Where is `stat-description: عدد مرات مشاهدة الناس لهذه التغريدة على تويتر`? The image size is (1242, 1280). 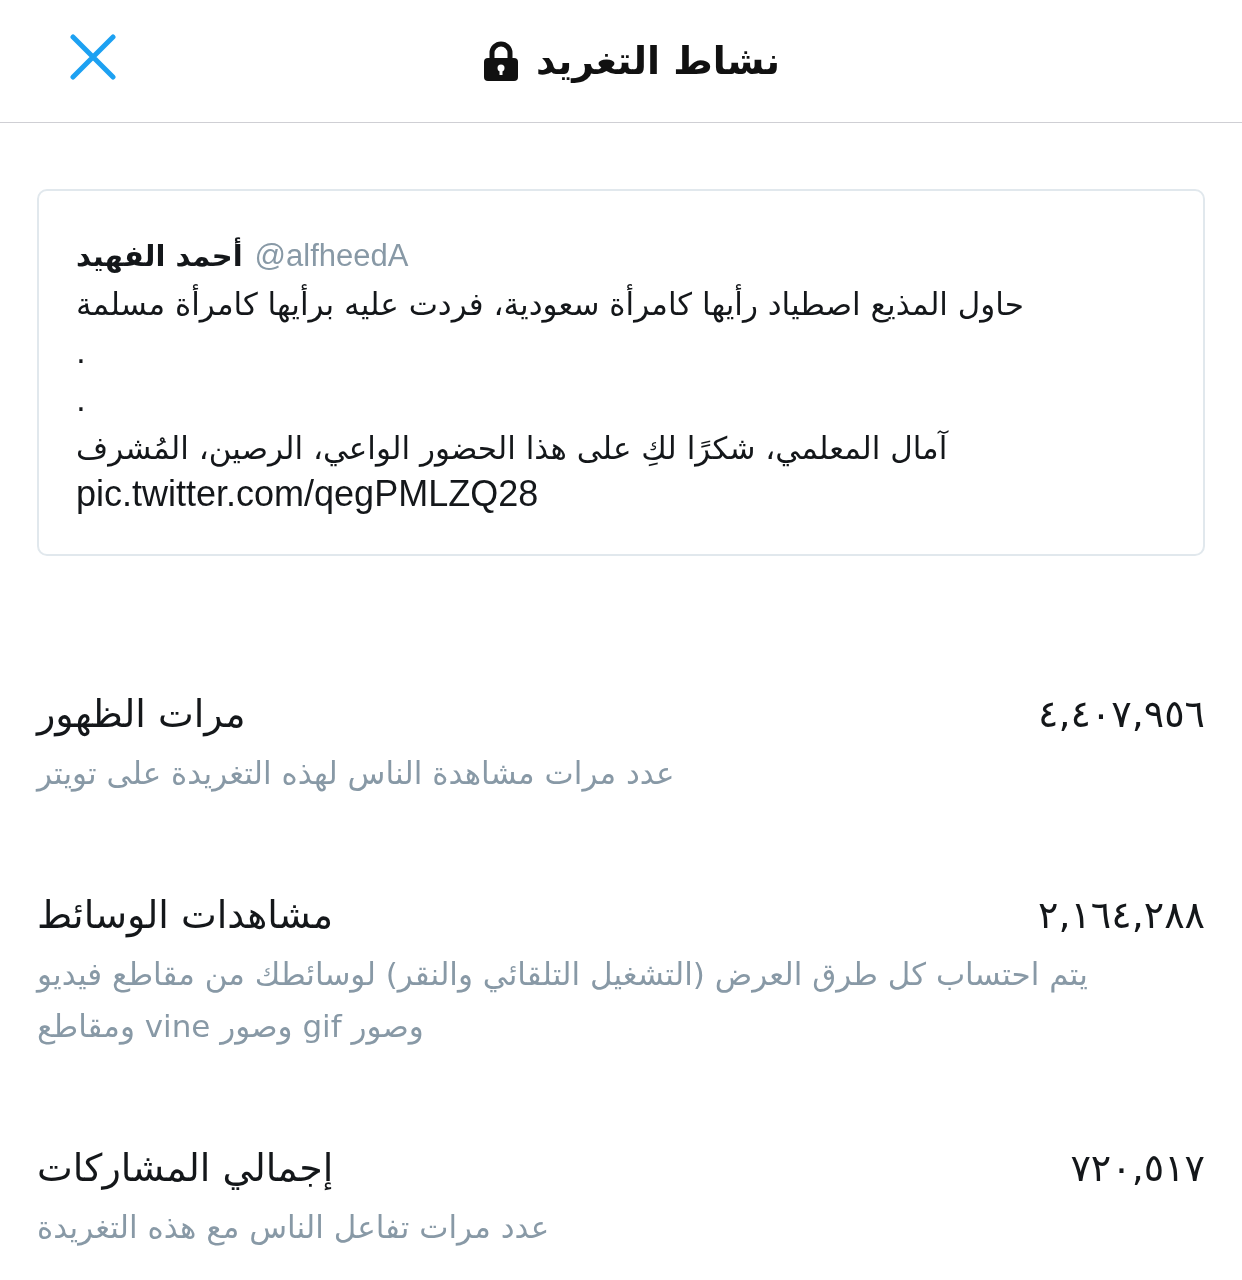 stat-description: عدد مرات مشاهدة الناس لهذه التغريدة على تويتر is located at coordinates (356, 774).